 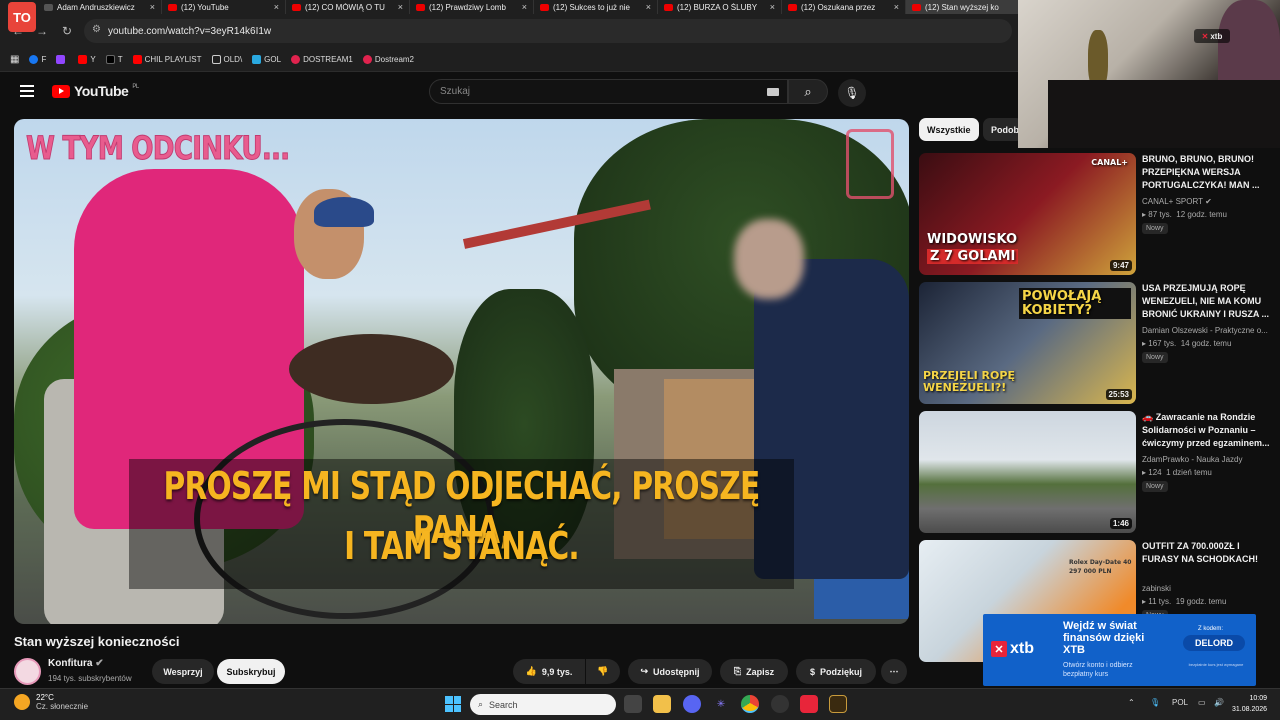 What do you see at coordinates (27, 91) in the screenshot?
I see `menu-icon` at bounding box center [27, 91].